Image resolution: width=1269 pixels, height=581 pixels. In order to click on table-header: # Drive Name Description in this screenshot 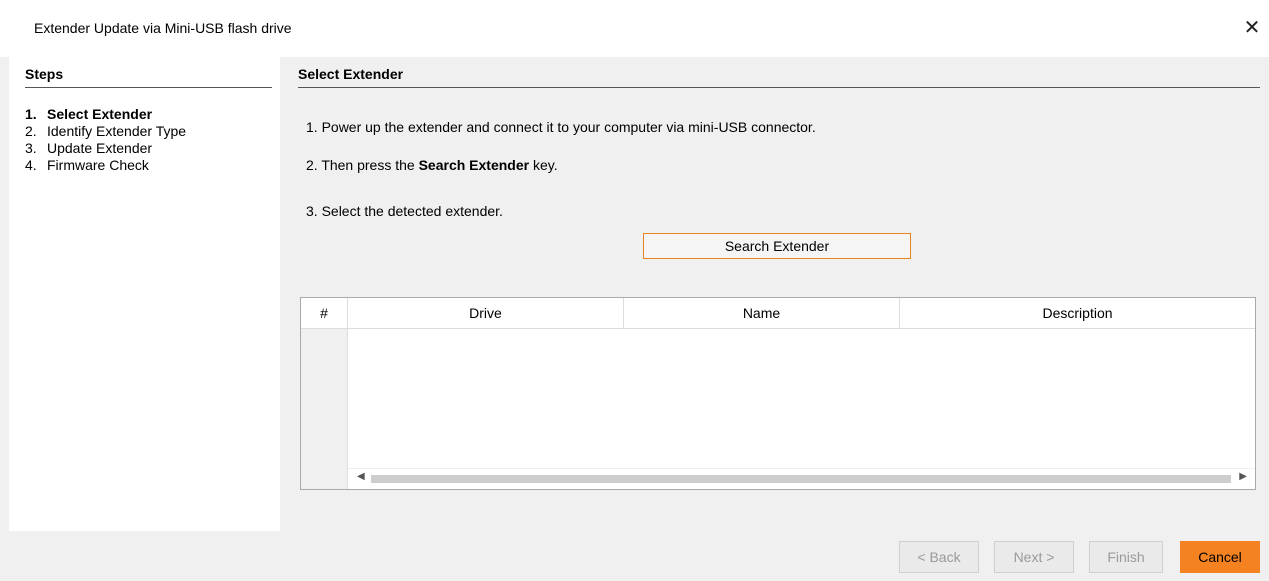, I will do `click(778, 313)`.